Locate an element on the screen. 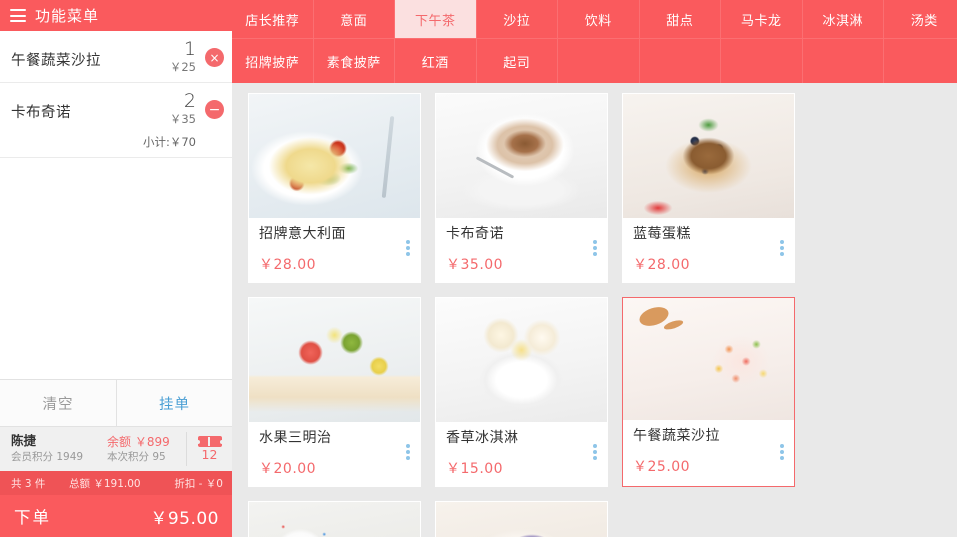 This screenshot has height=537, width=957. product-card-香草冰淇淋: 香草冰淇淋 ￥15.00 is located at coordinates (521, 392).